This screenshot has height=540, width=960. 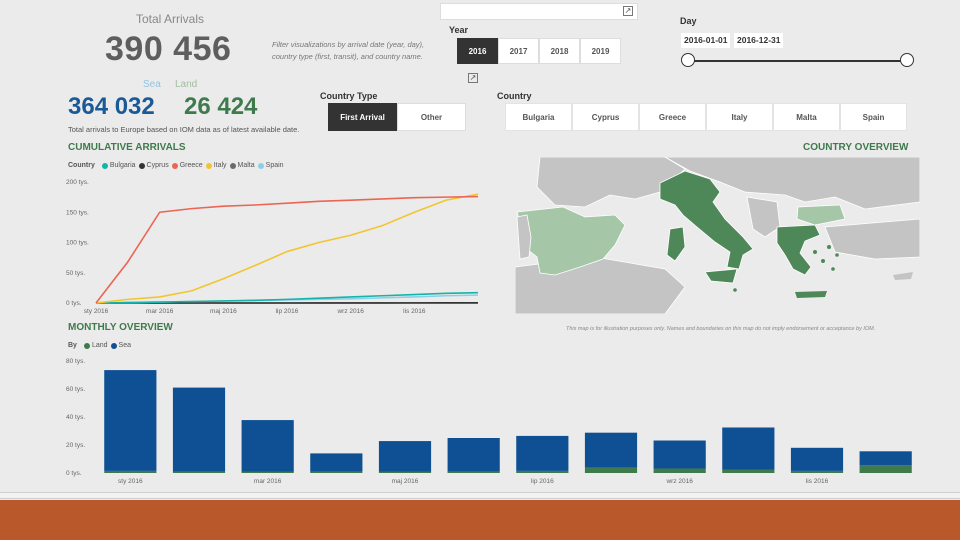 I want to click on land-arrivals-value: 26 424, so click(x=221, y=106).